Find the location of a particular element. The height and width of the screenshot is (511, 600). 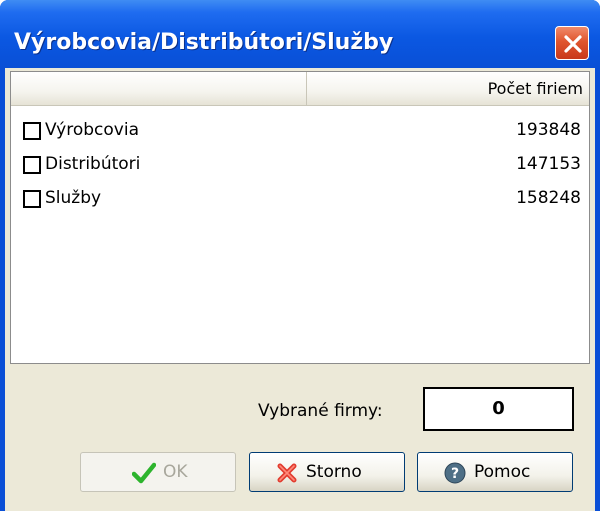

pomoc-label: Pomoc is located at coordinates (502, 472).